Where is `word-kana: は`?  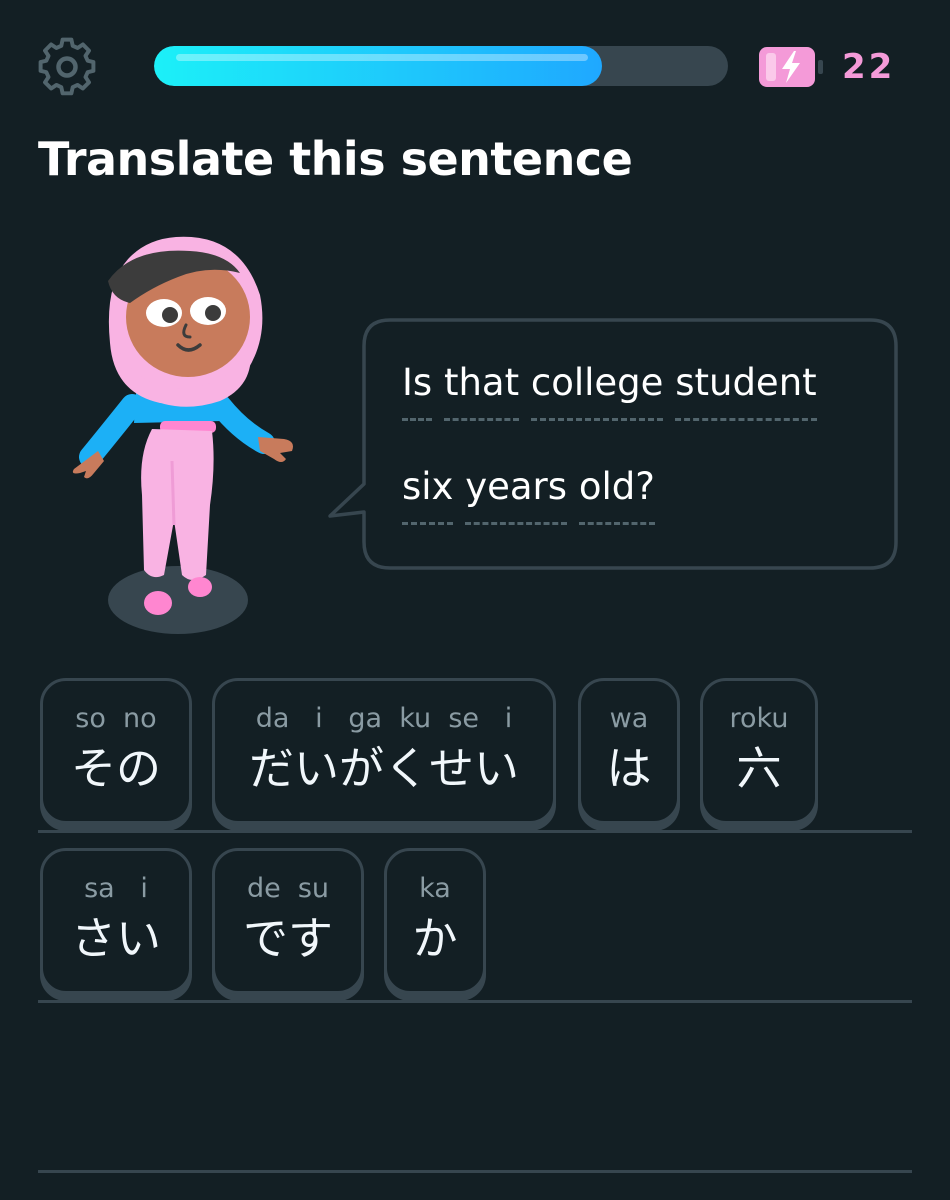 word-kana: は is located at coordinates (629, 768).